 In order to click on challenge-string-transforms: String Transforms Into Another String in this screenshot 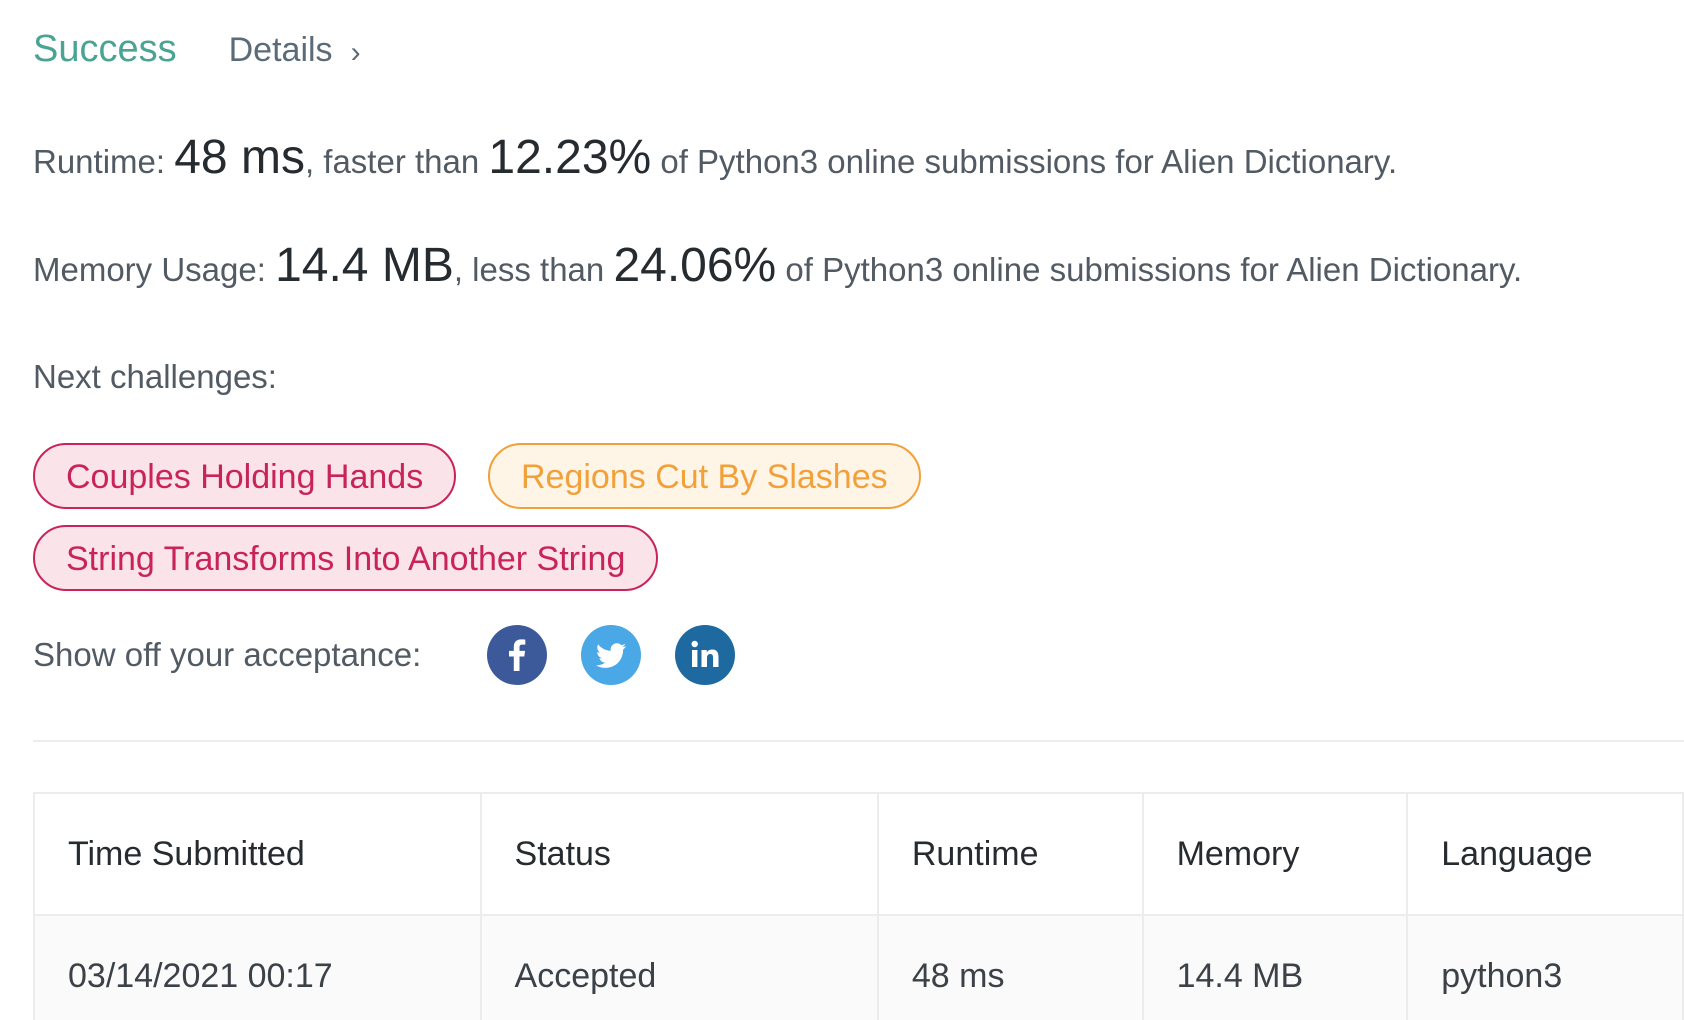, I will do `click(346, 558)`.